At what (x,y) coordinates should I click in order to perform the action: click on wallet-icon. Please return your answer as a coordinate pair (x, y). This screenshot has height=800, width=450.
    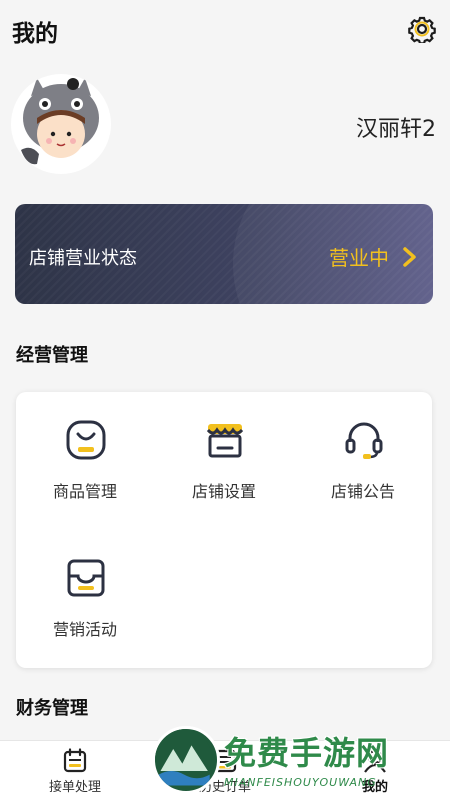
    Looking at the image, I should click on (86, 578).